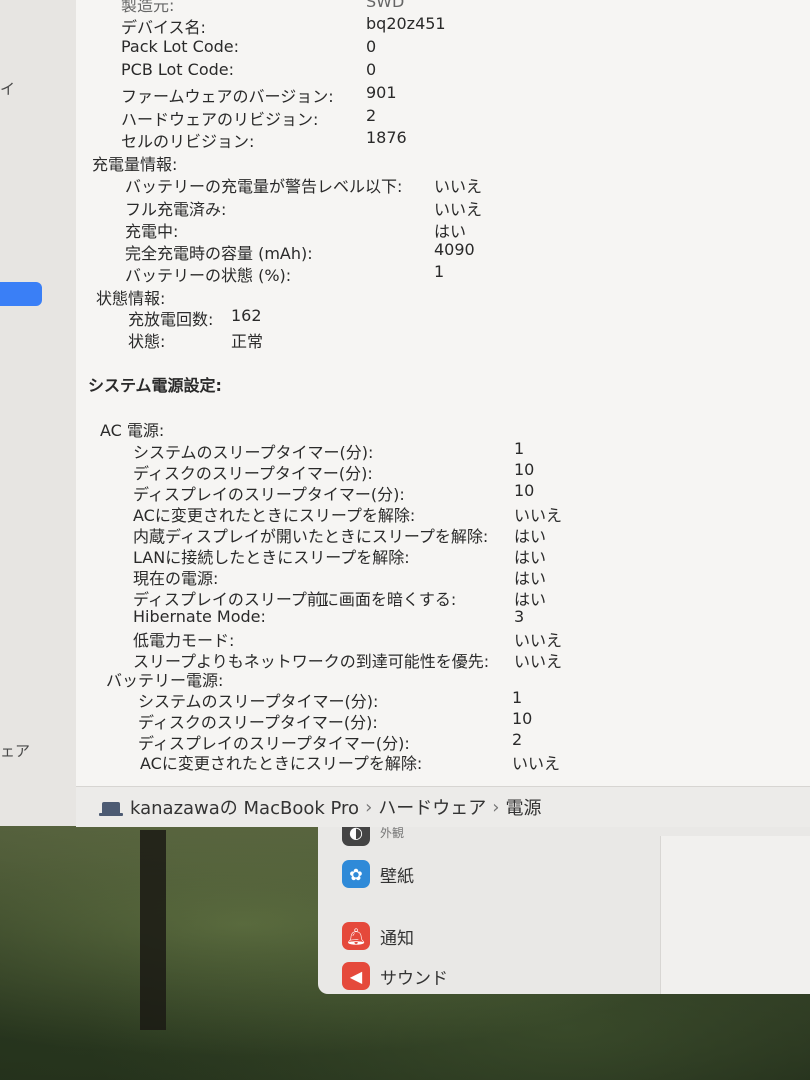  I want to click on settings-item-sound: ◀︎ サウンド, so click(395, 976).